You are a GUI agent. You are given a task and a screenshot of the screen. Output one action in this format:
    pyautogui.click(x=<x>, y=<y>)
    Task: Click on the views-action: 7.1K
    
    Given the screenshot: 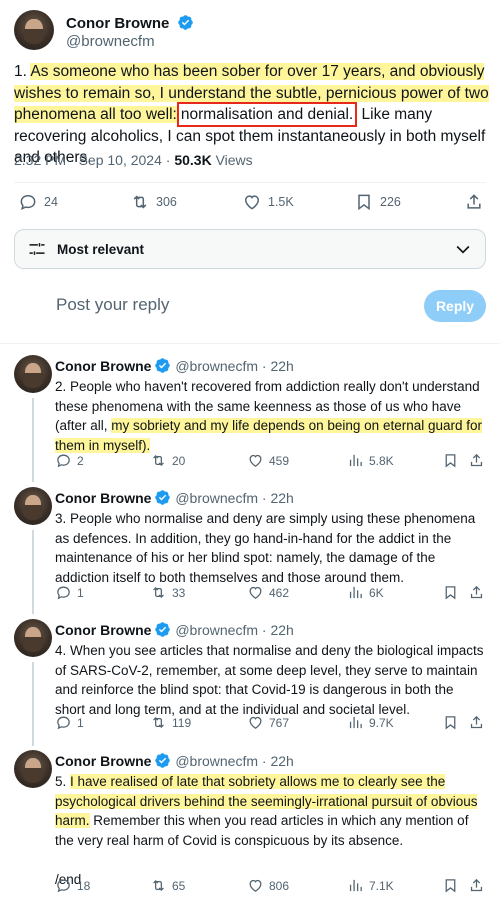 What is the action you would take?
    pyautogui.click(x=370, y=885)
    